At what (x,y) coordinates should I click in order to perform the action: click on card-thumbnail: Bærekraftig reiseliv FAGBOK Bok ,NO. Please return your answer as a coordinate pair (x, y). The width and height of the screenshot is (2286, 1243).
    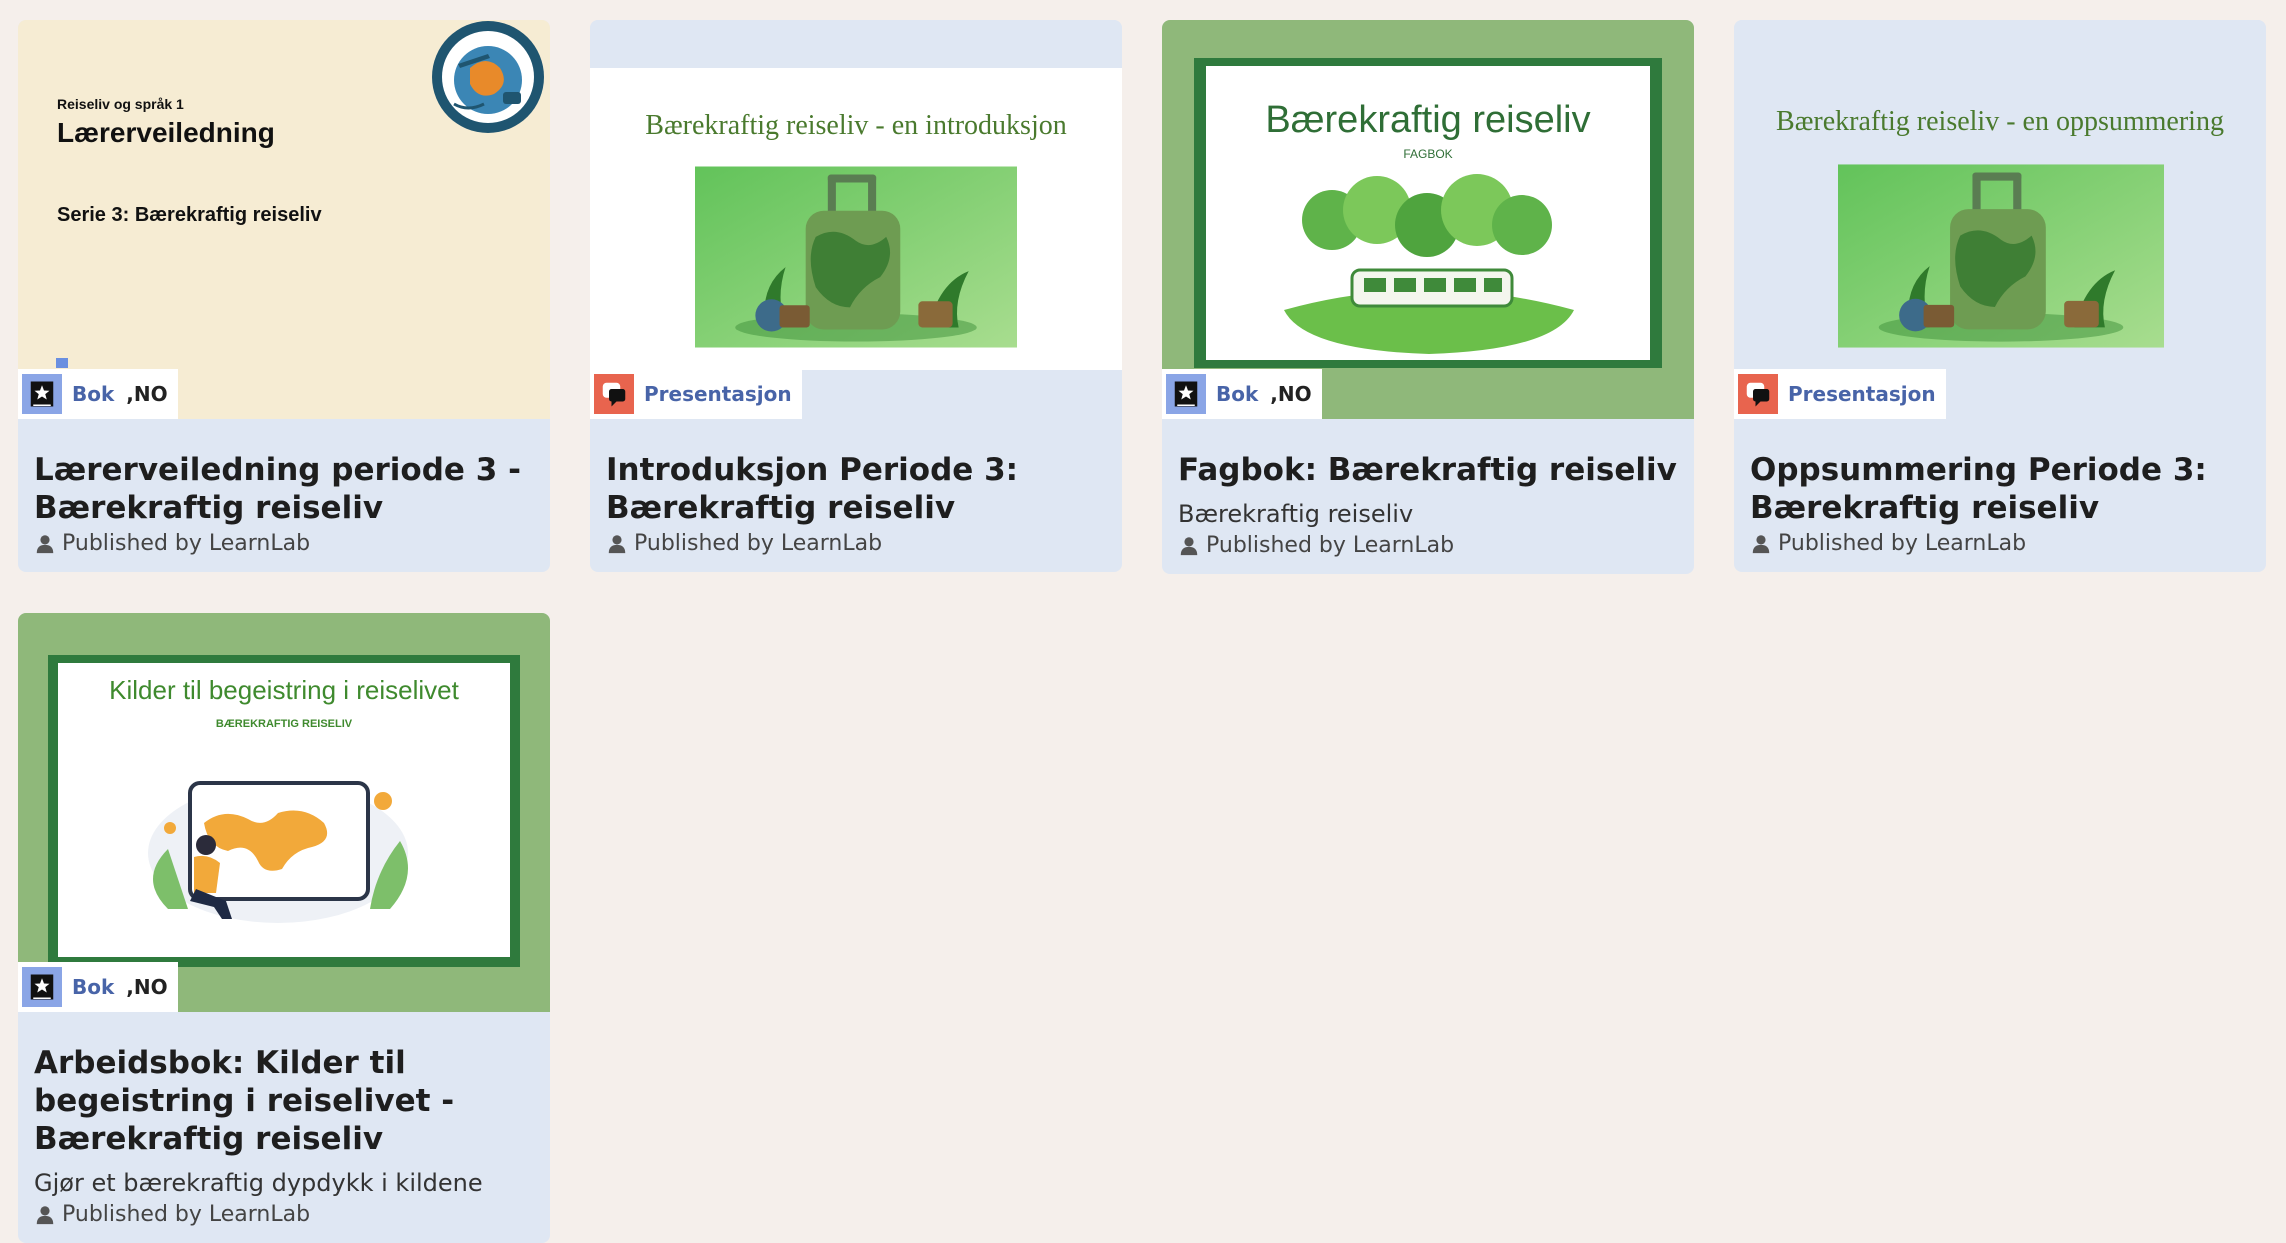
    Looking at the image, I should click on (1428, 219).